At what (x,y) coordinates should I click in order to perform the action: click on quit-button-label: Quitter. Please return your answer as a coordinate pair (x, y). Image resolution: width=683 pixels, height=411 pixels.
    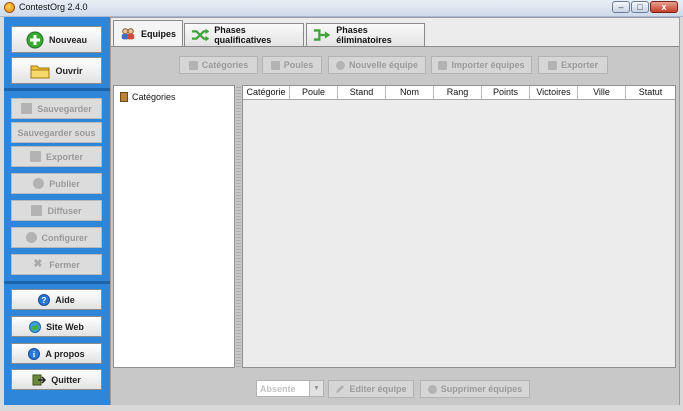
    Looking at the image, I should click on (66, 379).